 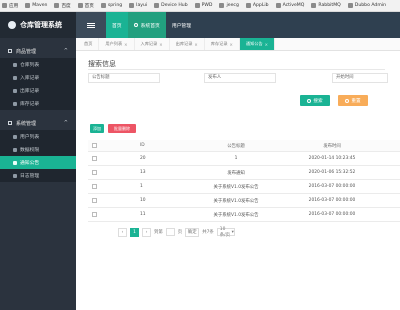 I want to click on gear-icon, so click(x=10, y=123).